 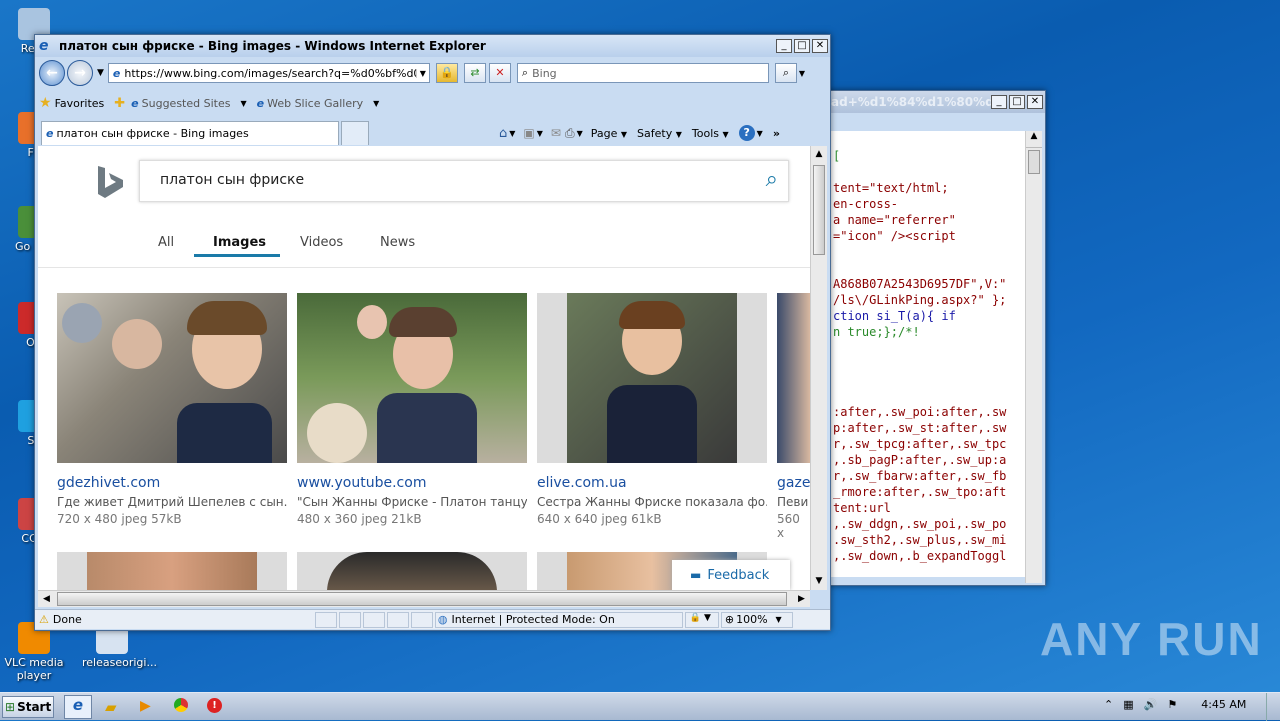 I want to click on scroll-left-icon: ◀, so click(x=46, y=599).